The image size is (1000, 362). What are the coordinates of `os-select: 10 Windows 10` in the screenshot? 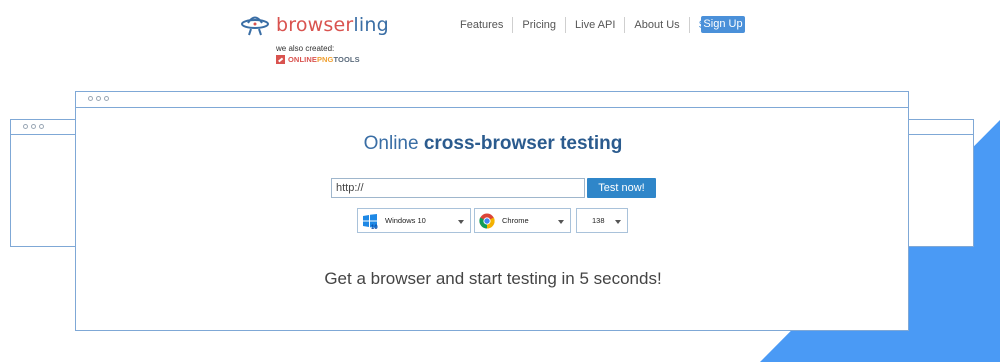 It's located at (414, 220).